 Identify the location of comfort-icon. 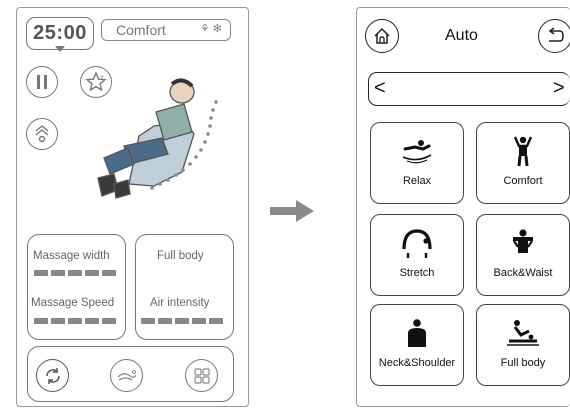
(523, 151).